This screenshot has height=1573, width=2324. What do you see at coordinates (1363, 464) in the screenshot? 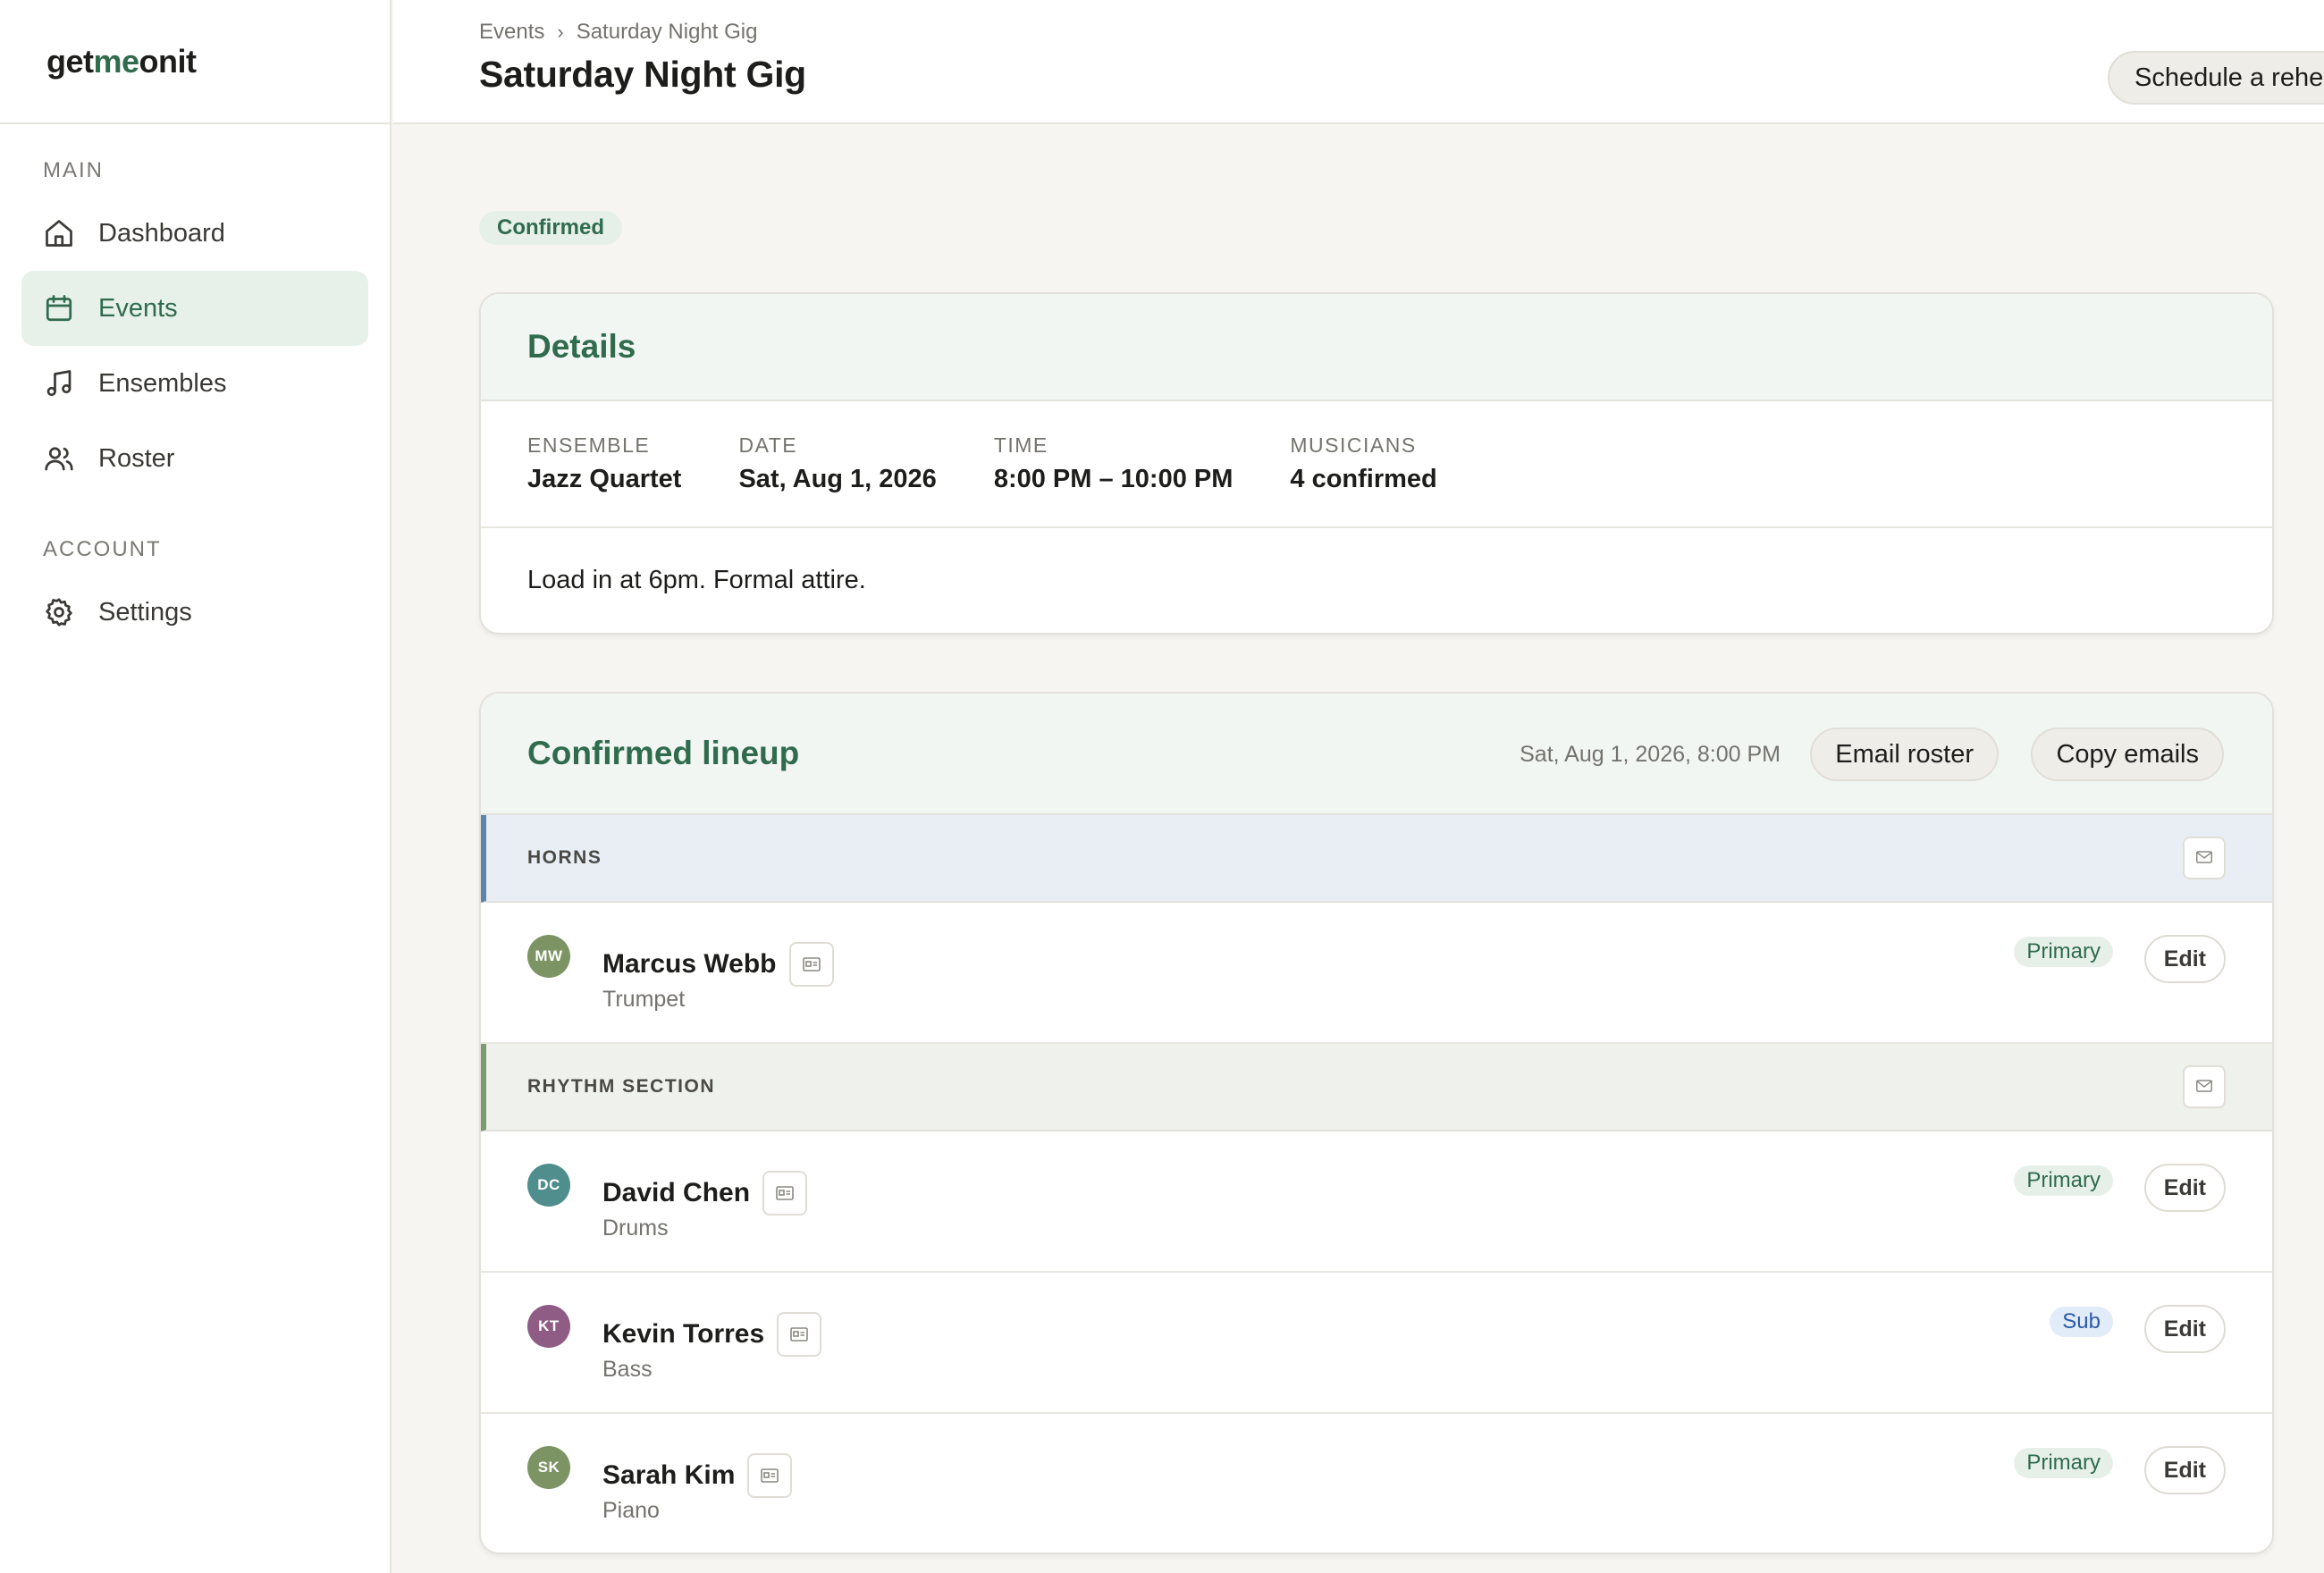
I see `meta-musicians: MUSICIANS 4 confirmed` at bounding box center [1363, 464].